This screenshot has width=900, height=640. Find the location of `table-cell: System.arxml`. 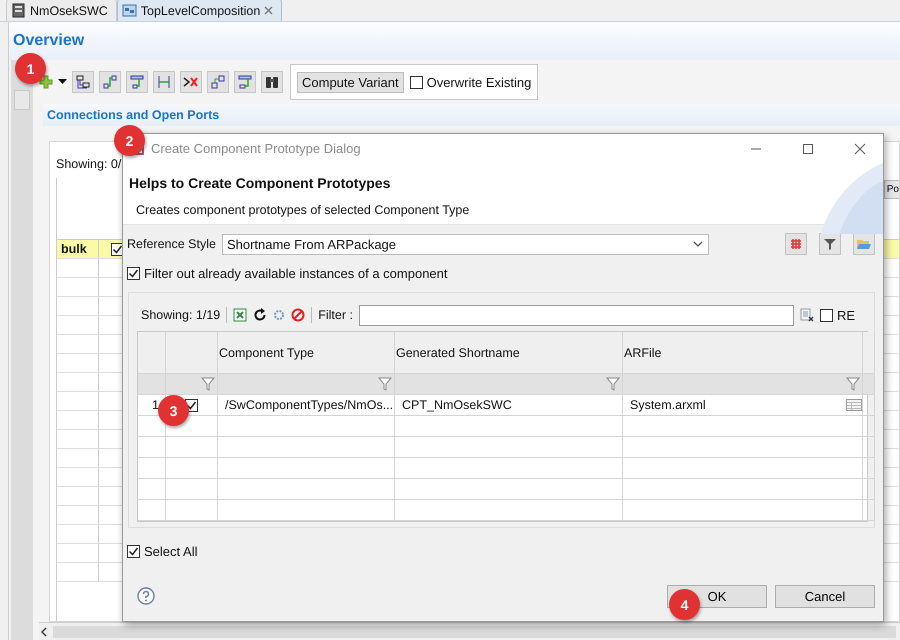

table-cell: System.arxml is located at coordinates (734, 405).